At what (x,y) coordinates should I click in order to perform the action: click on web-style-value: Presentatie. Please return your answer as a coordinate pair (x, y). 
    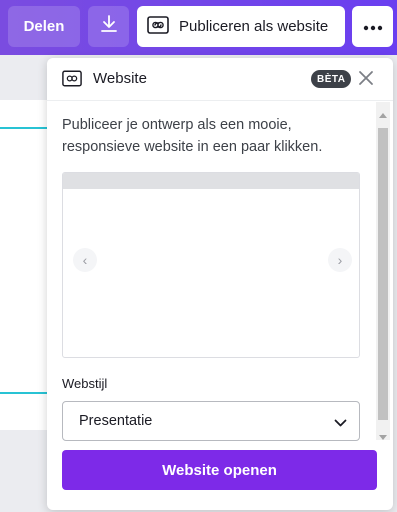
    Looking at the image, I should click on (116, 421).